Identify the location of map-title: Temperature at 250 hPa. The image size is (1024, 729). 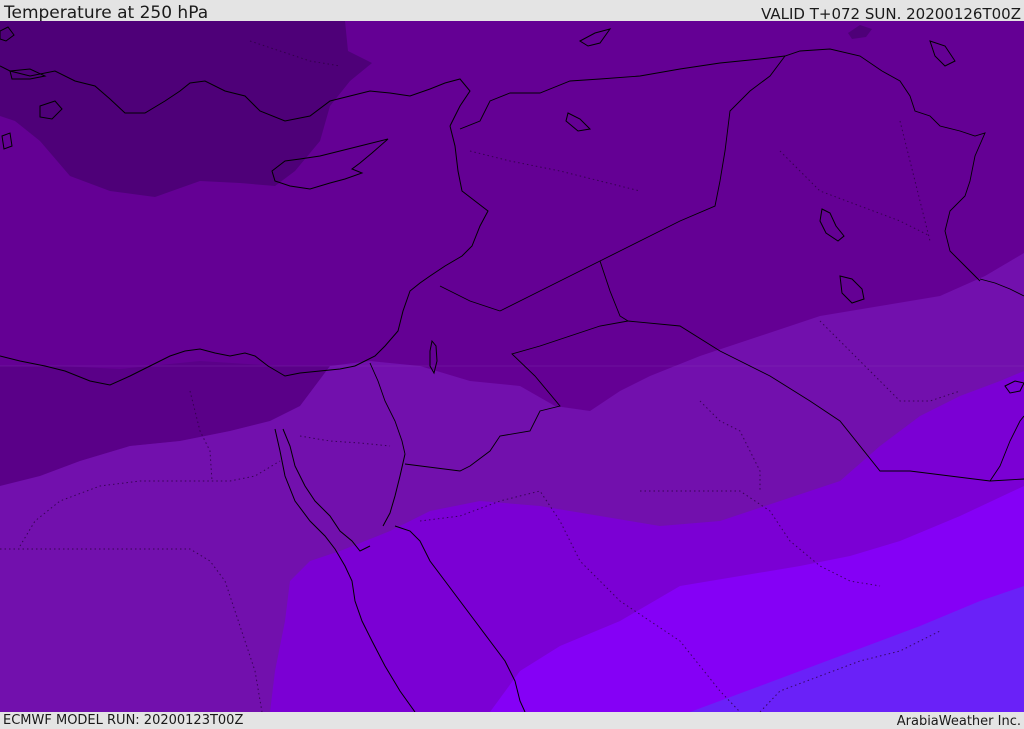
(106, 13).